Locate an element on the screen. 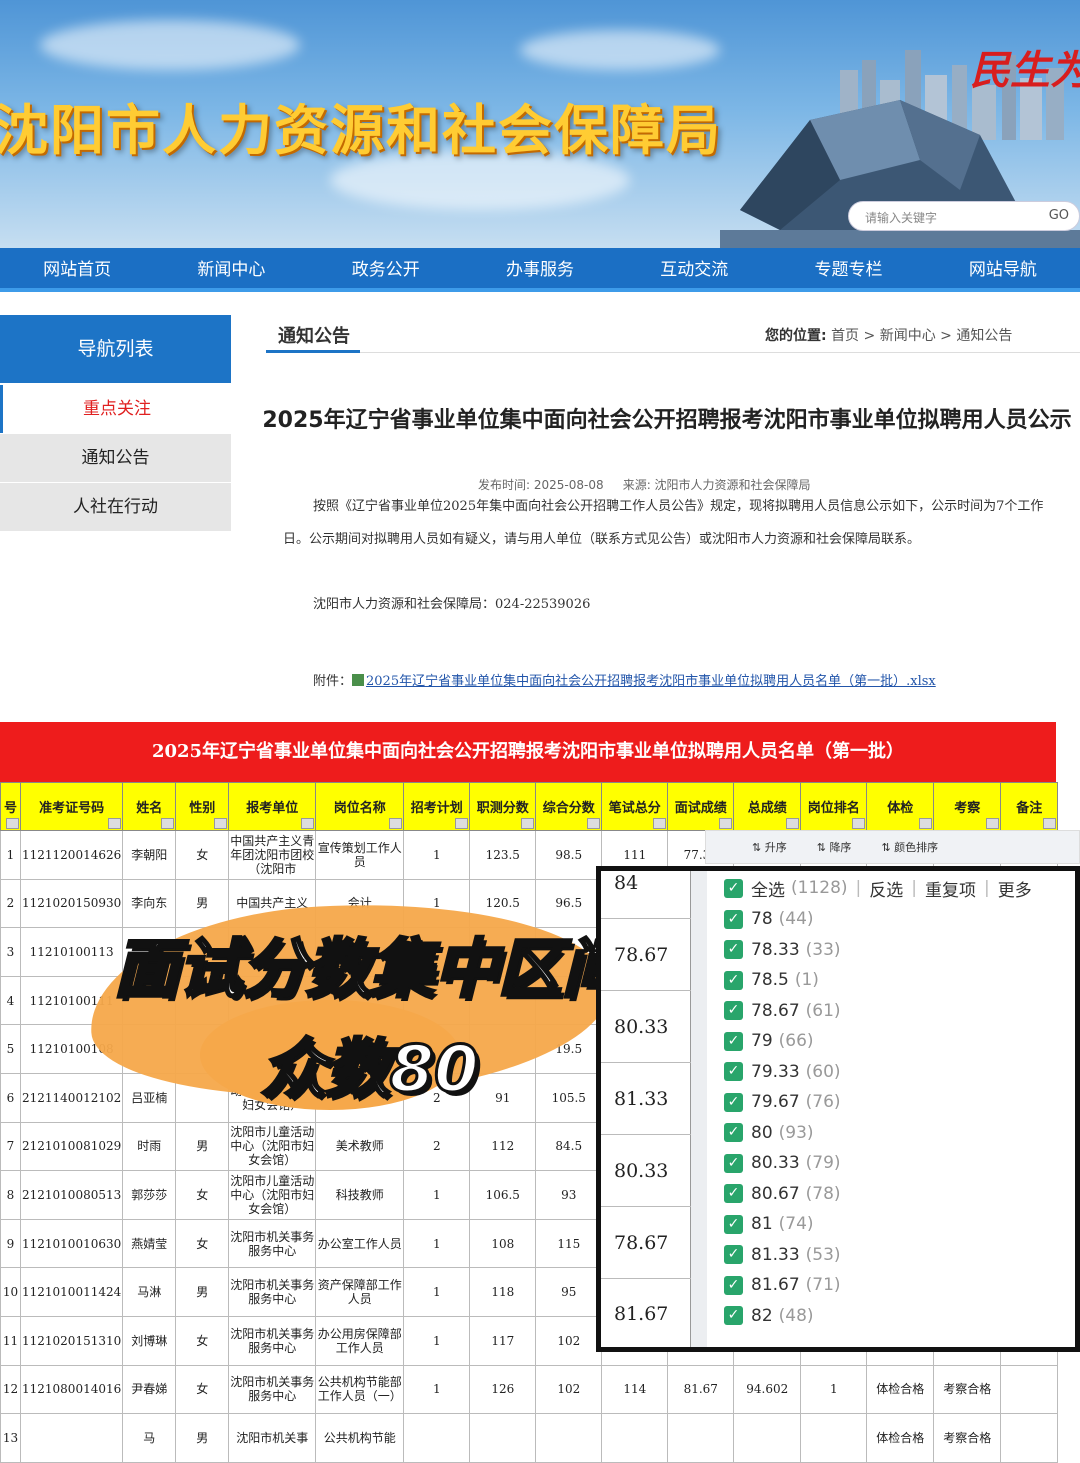 The height and width of the screenshot is (1463, 1080). filter-select-all: 全选 is located at coordinates (768, 888).